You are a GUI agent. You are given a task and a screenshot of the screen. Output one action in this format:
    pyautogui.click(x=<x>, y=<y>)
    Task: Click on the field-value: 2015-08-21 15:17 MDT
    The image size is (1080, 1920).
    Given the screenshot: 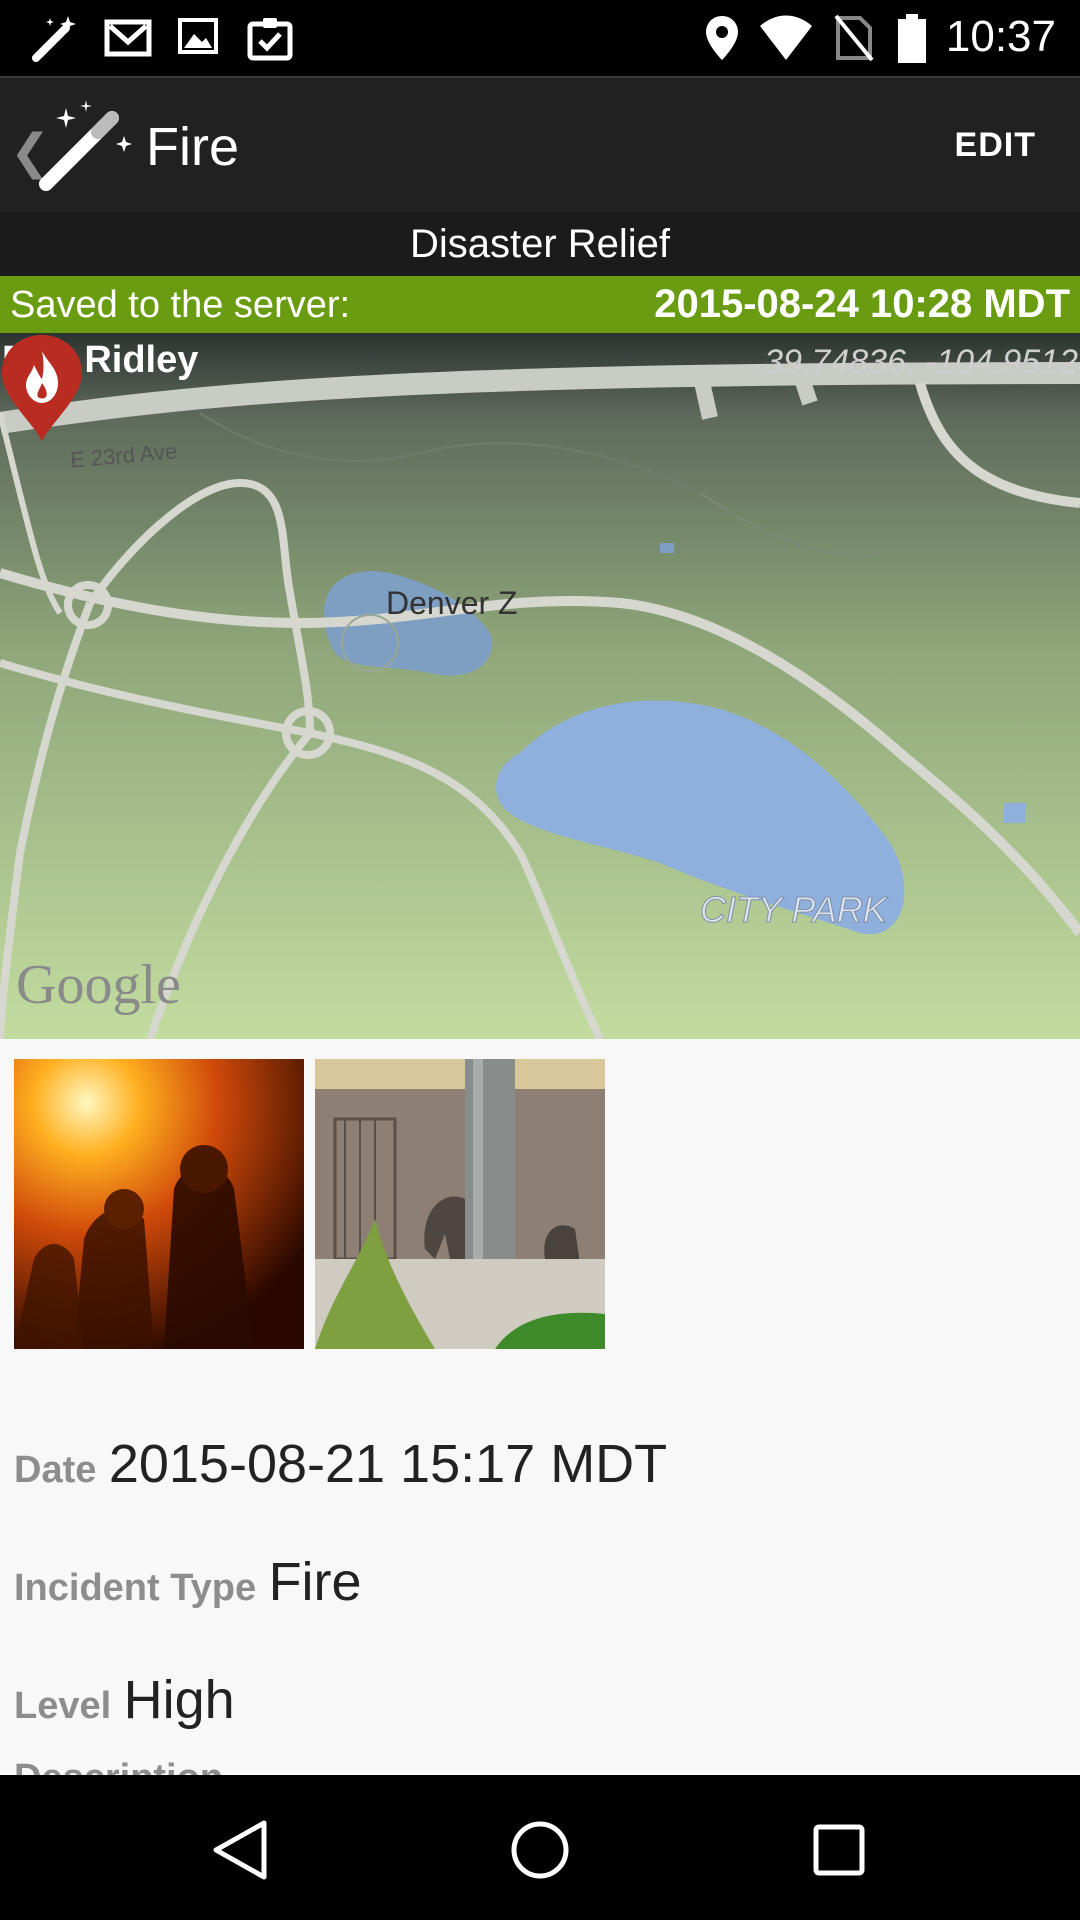 What is the action you would take?
    pyautogui.click(x=388, y=1464)
    